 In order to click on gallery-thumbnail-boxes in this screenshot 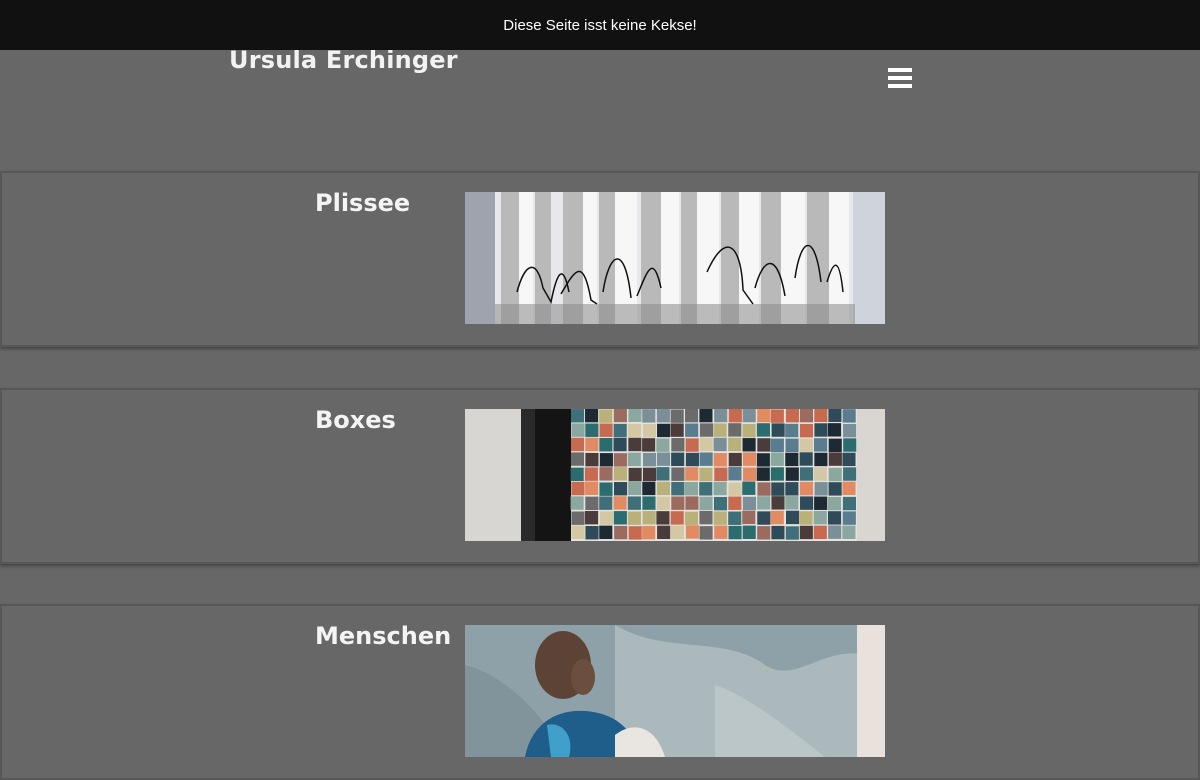, I will do `click(675, 475)`.